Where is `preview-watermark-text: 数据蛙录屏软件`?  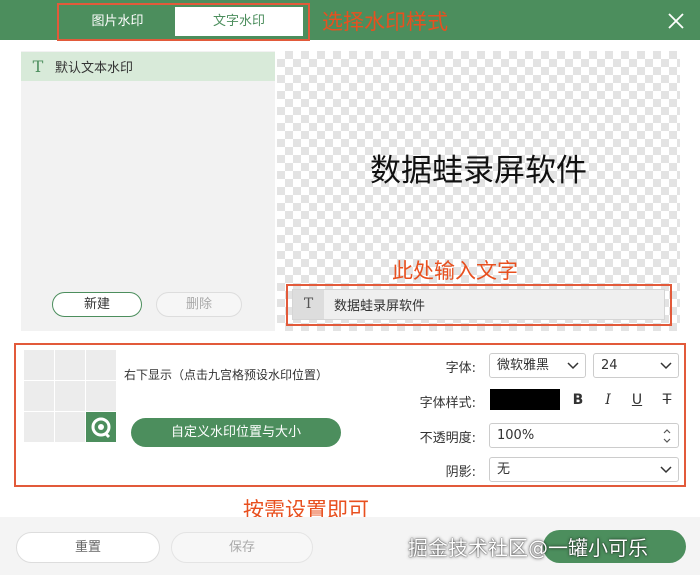
preview-watermark-text: 数据蛙录屏软件 is located at coordinates (478, 171).